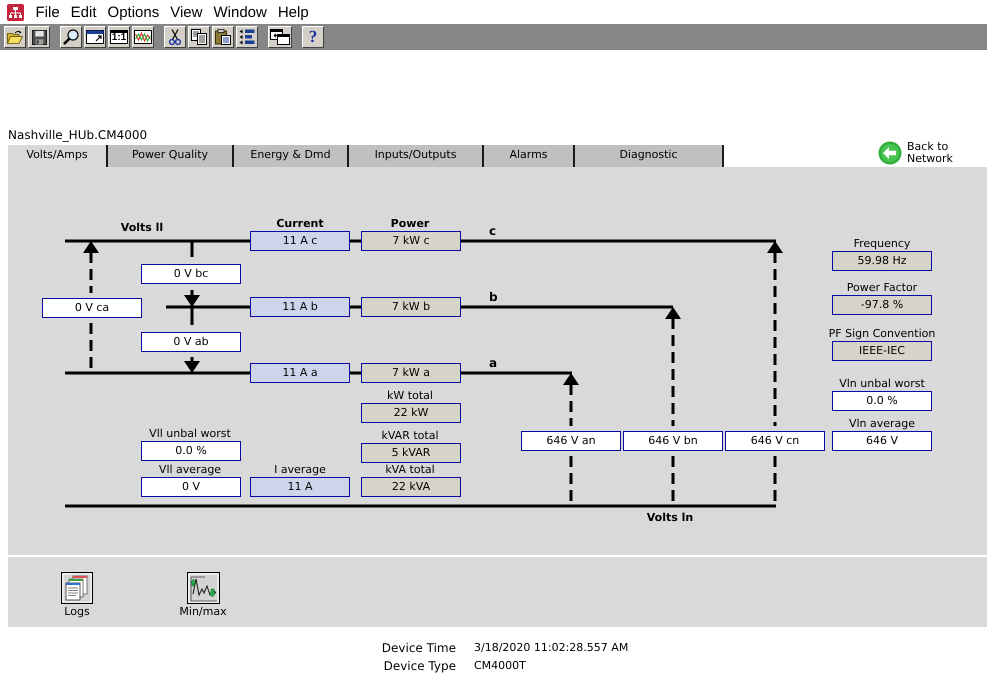 This screenshot has width=987, height=679. Describe the element at coordinates (551, 648) in the screenshot. I see `device-info-value: 3/18/2020 11:02:28.557 AM` at that location.